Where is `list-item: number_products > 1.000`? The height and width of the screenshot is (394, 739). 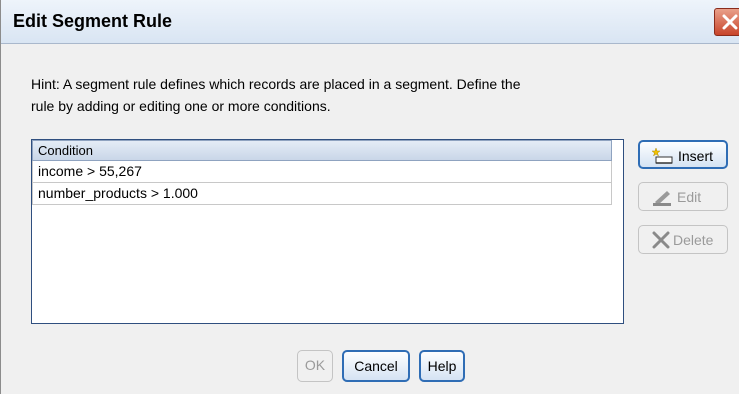 list-item: number_products > 1.000 is located at coordinates (322, 194).